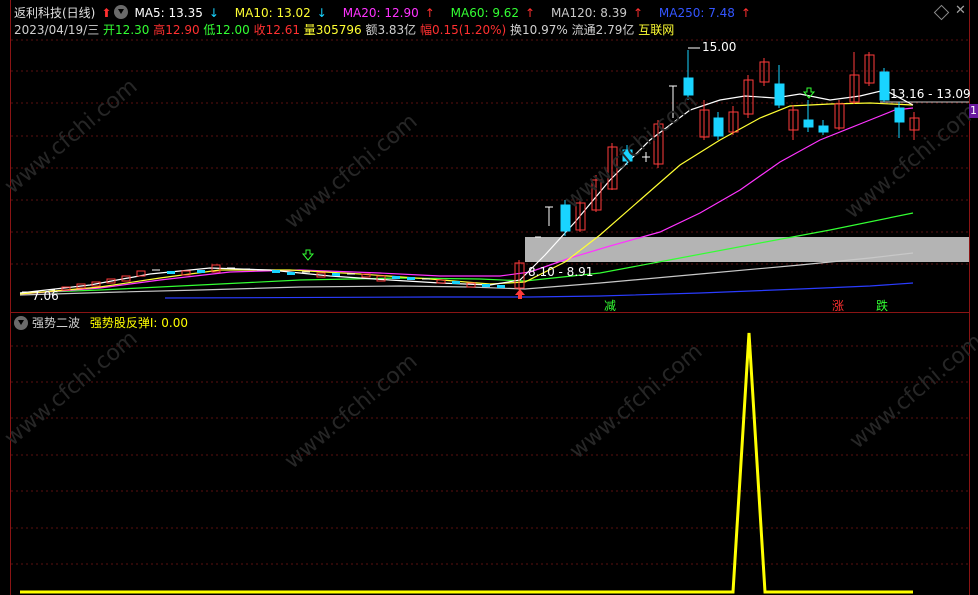 The image size is (978, 595). I want to click on indicator-dropdown-icon, so click(21, 323).